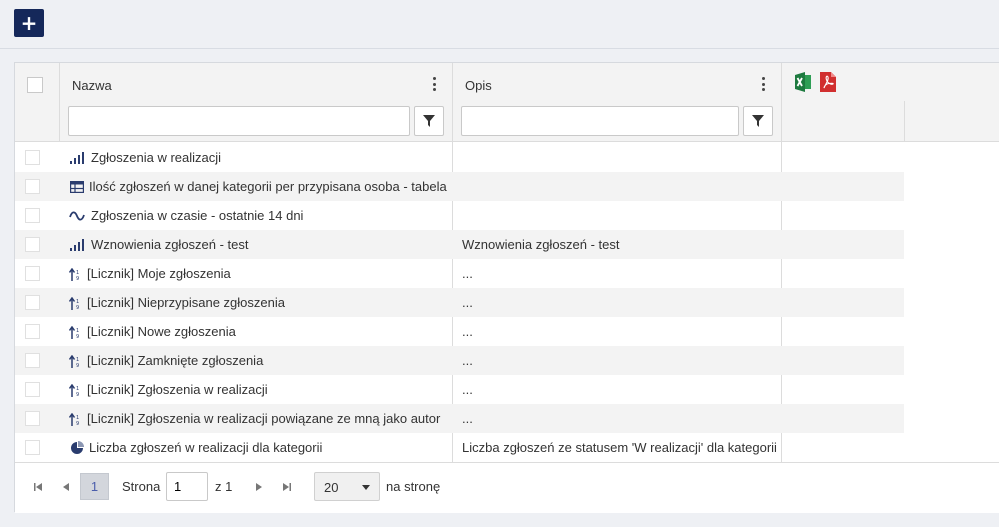 The image size is (999, 527). What do you see at coordinates (541, 244) in the screenshot?
I see `row-description: Wznowienia zgłoszeń - test` at bounding box center [541, 244].